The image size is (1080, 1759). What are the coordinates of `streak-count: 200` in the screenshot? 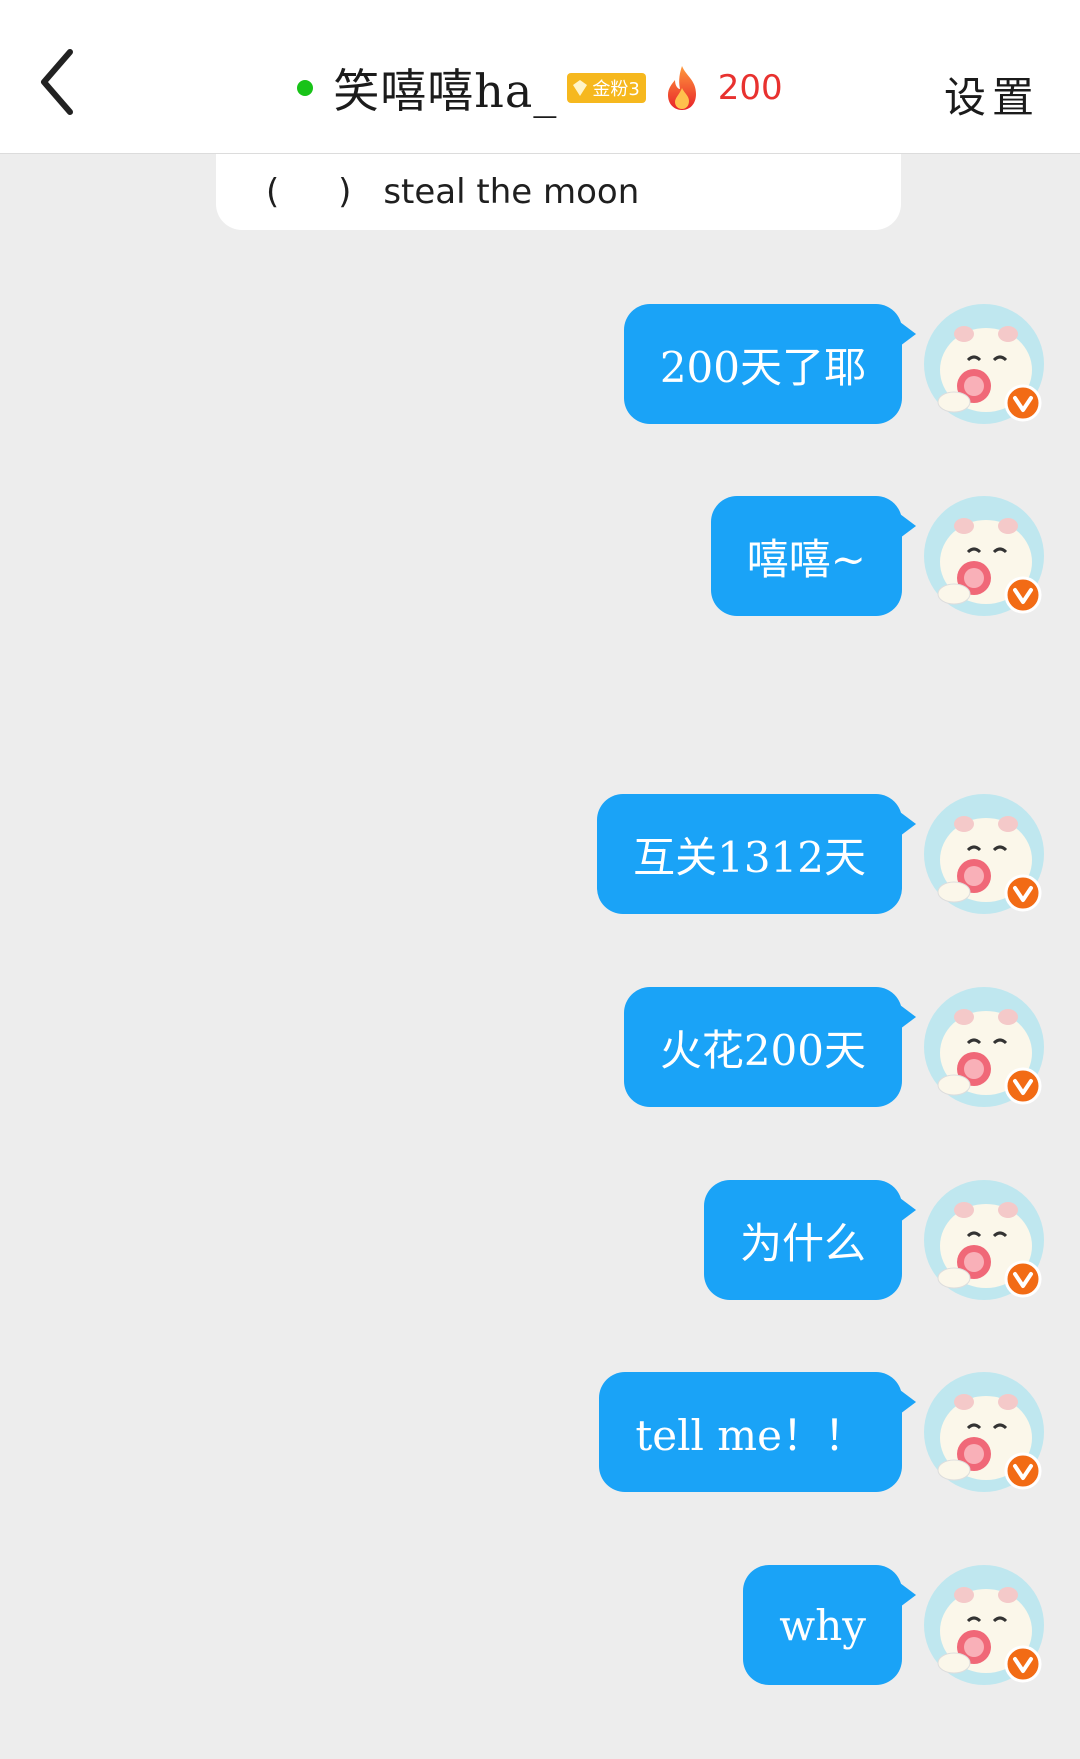 It's located at (750, 88).